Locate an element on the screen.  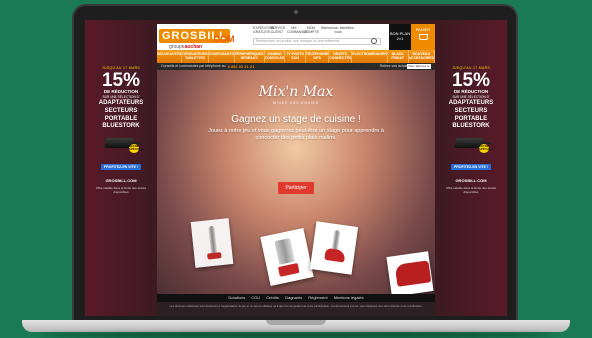
nav-item-appliances: ÉLECTROMÉNAGER is located at coordinates (370, 56).